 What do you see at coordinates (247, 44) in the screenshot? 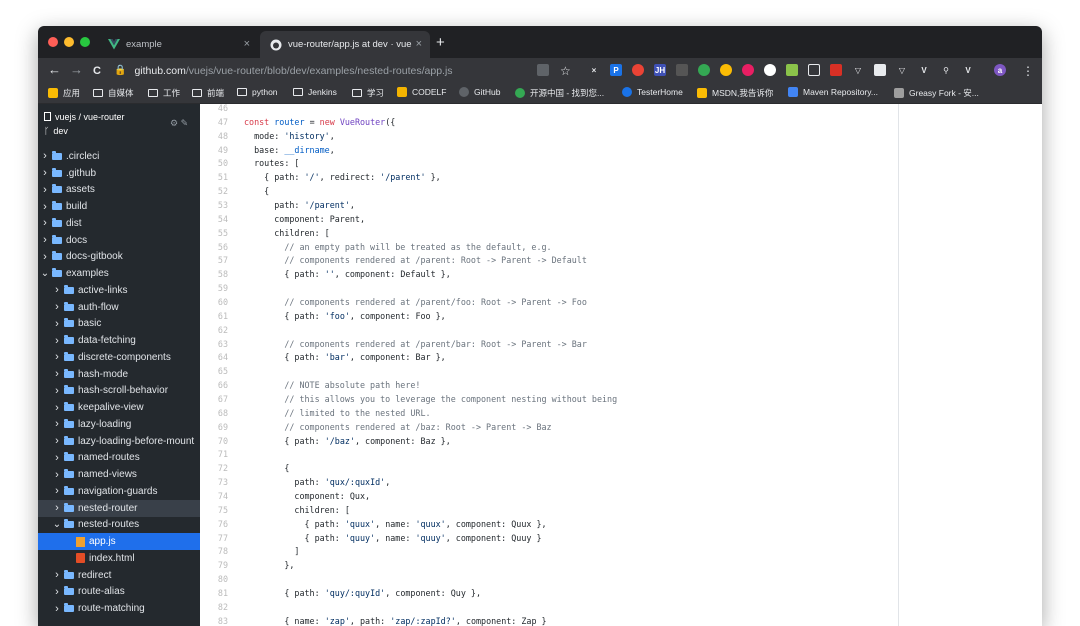
I see `tab-close-icon: ×` at bounding box center [247, 44].